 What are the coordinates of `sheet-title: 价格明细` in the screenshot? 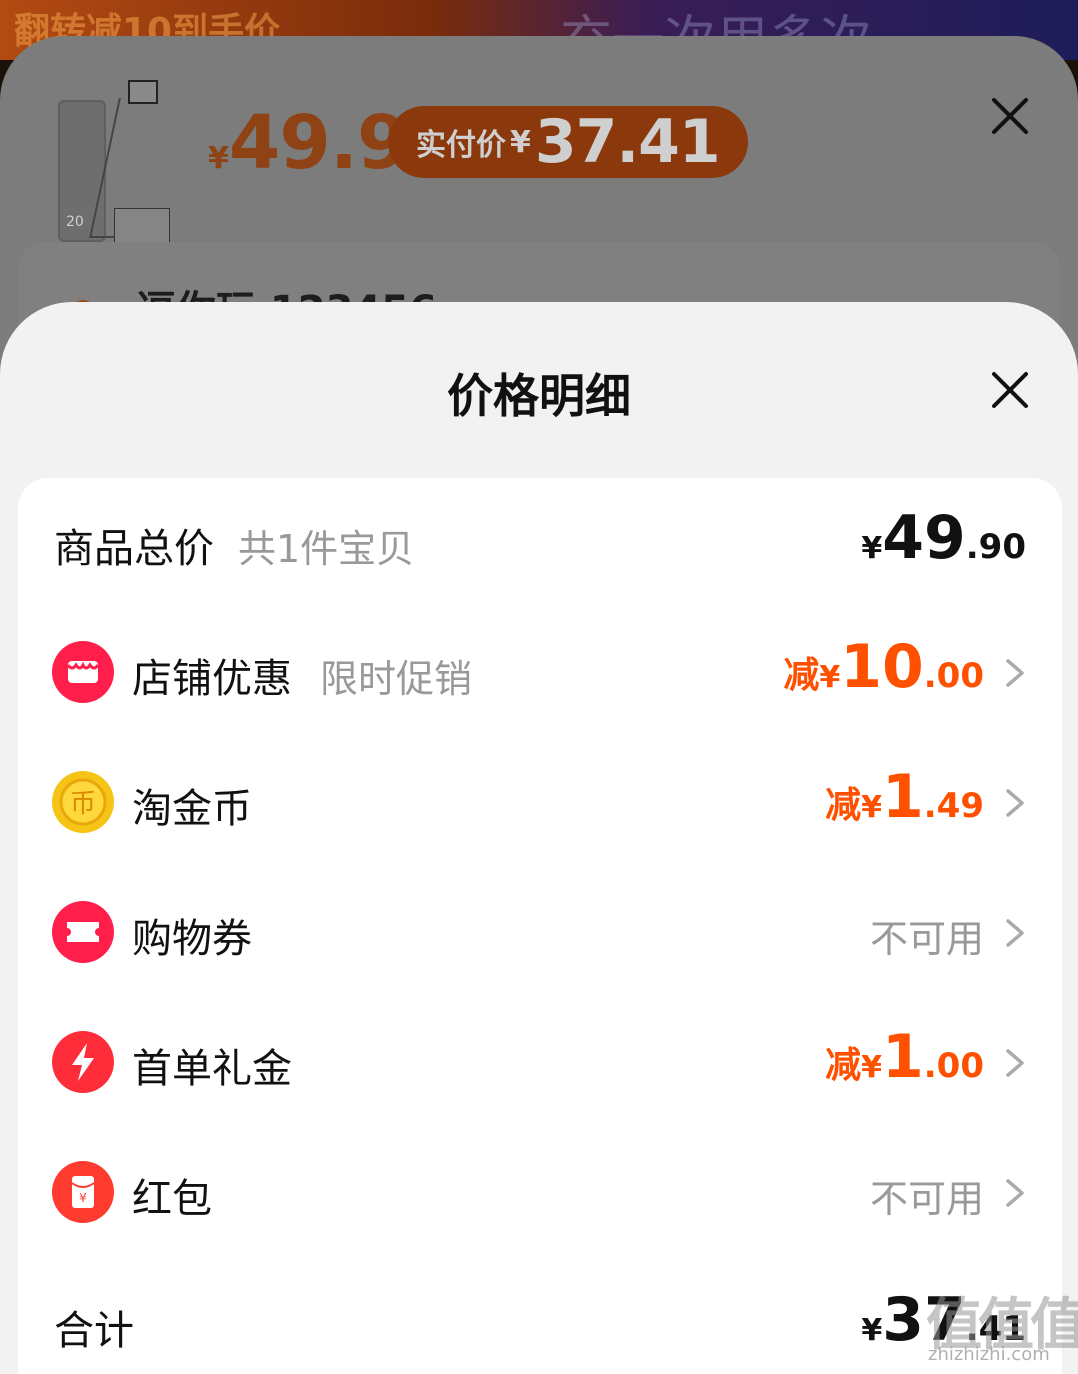 It's located at (539, 396).